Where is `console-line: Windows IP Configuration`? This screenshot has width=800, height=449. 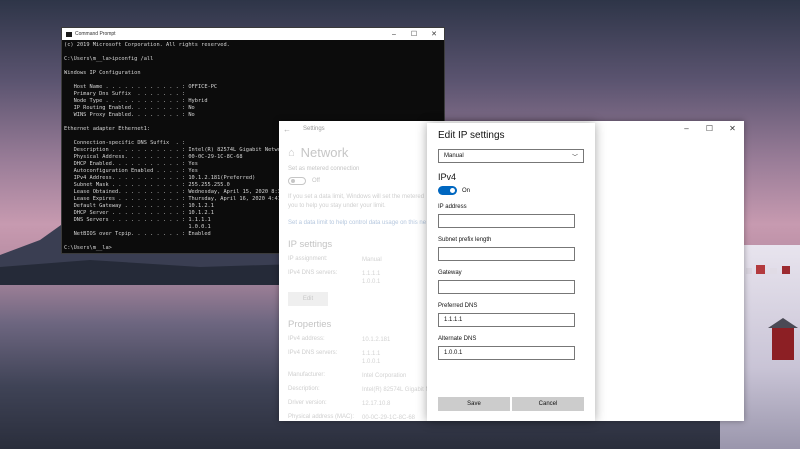 console-line: Windows IP Configuration is located at coordinates (102, 73).